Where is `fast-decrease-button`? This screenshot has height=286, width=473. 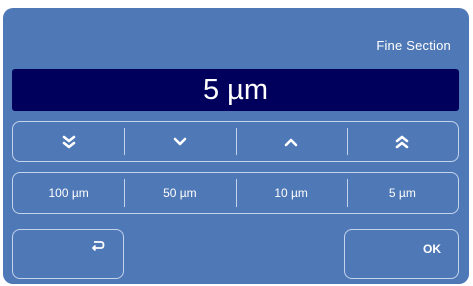 fast-decrease-button is located at coordinates (68, 141).